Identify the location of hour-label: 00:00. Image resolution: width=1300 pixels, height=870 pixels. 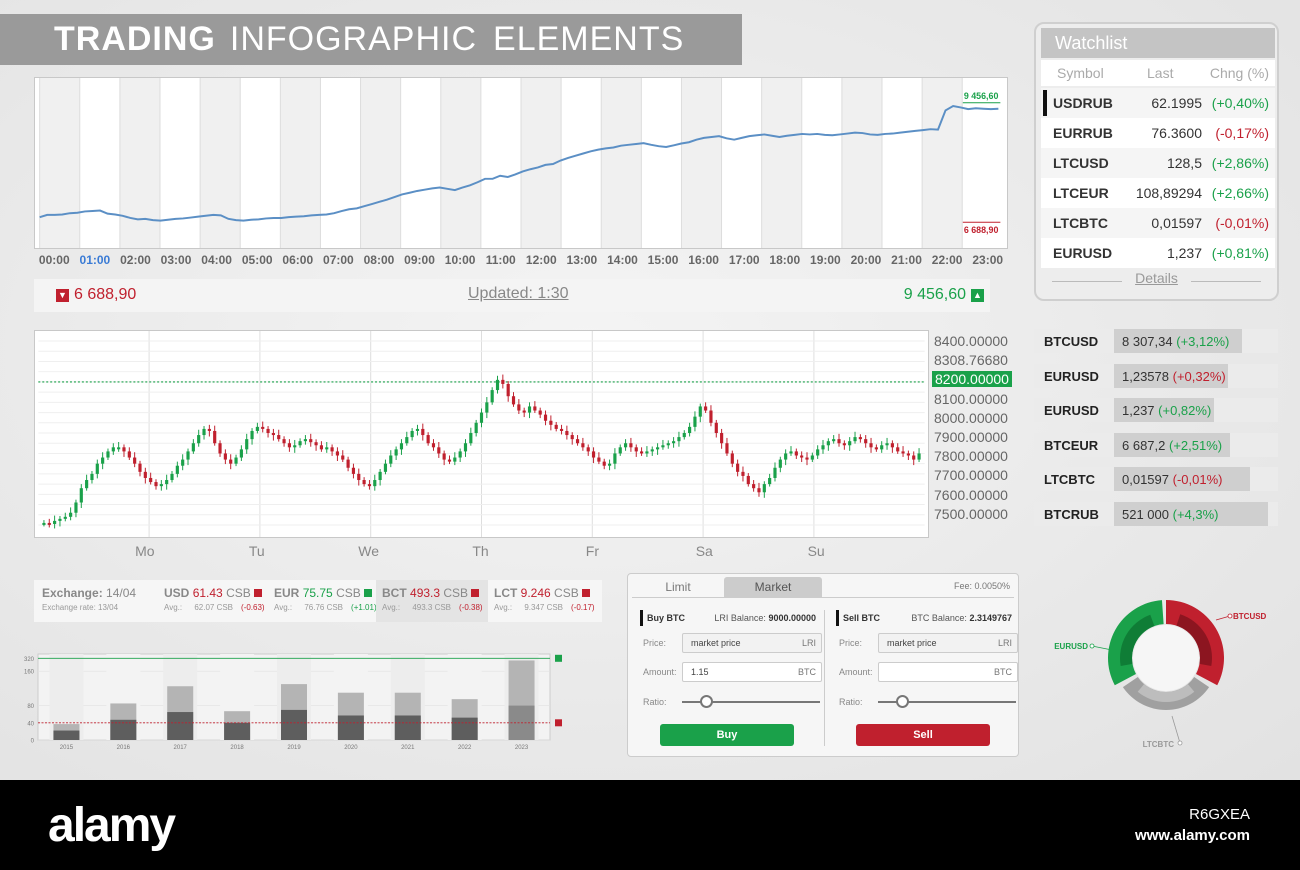
(54, 260).